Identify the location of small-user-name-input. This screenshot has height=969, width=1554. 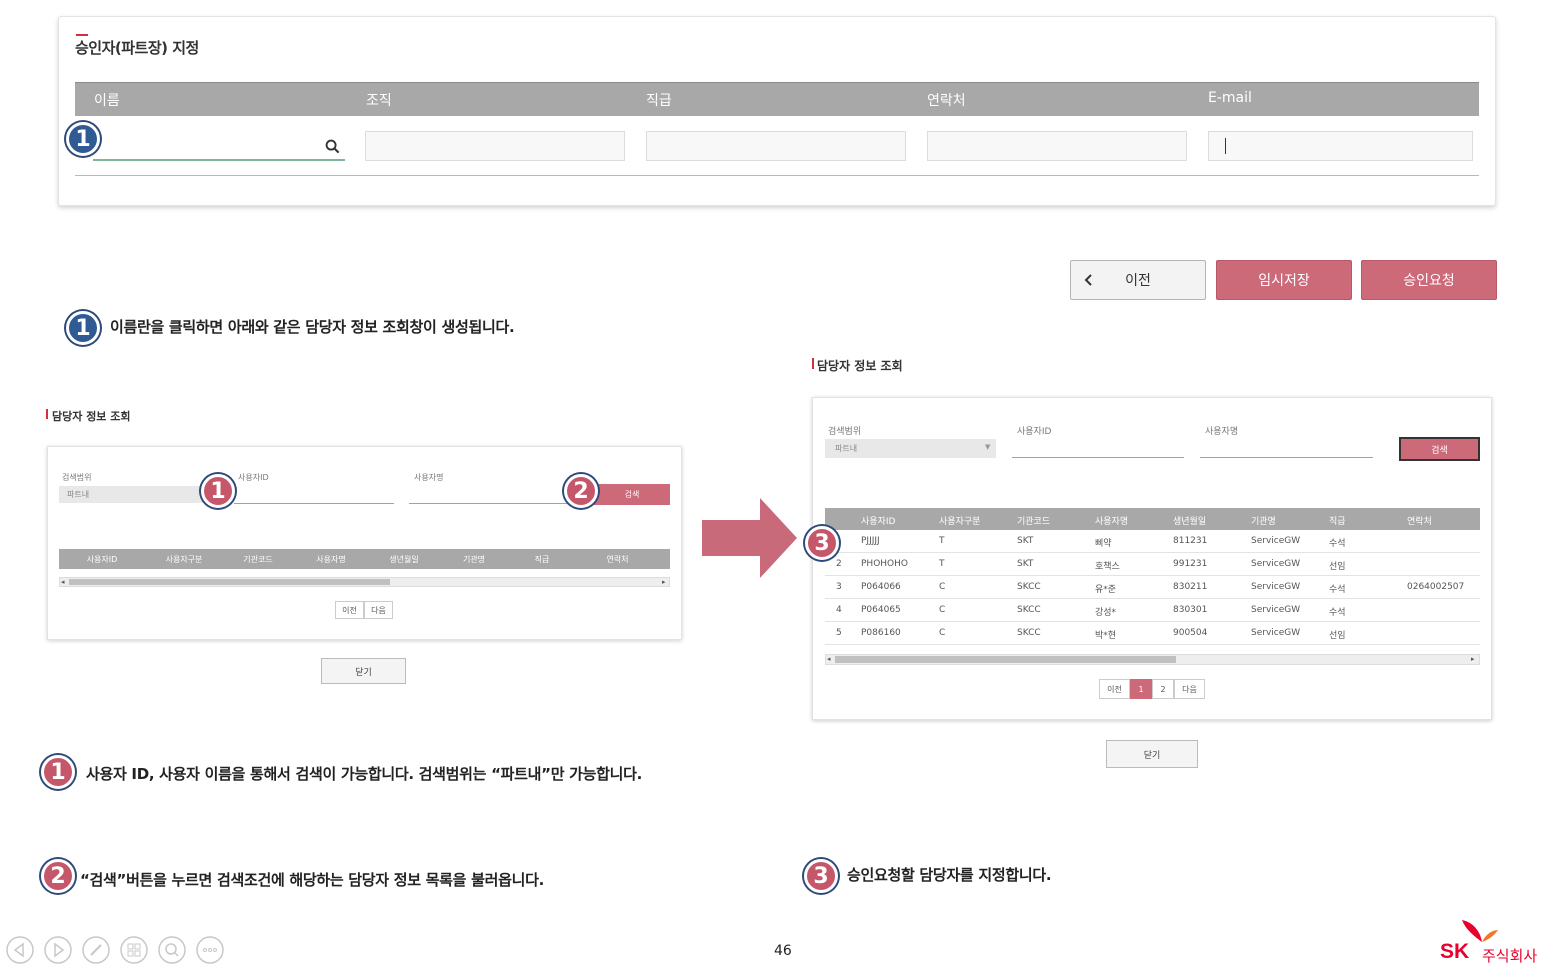
(489, 503).